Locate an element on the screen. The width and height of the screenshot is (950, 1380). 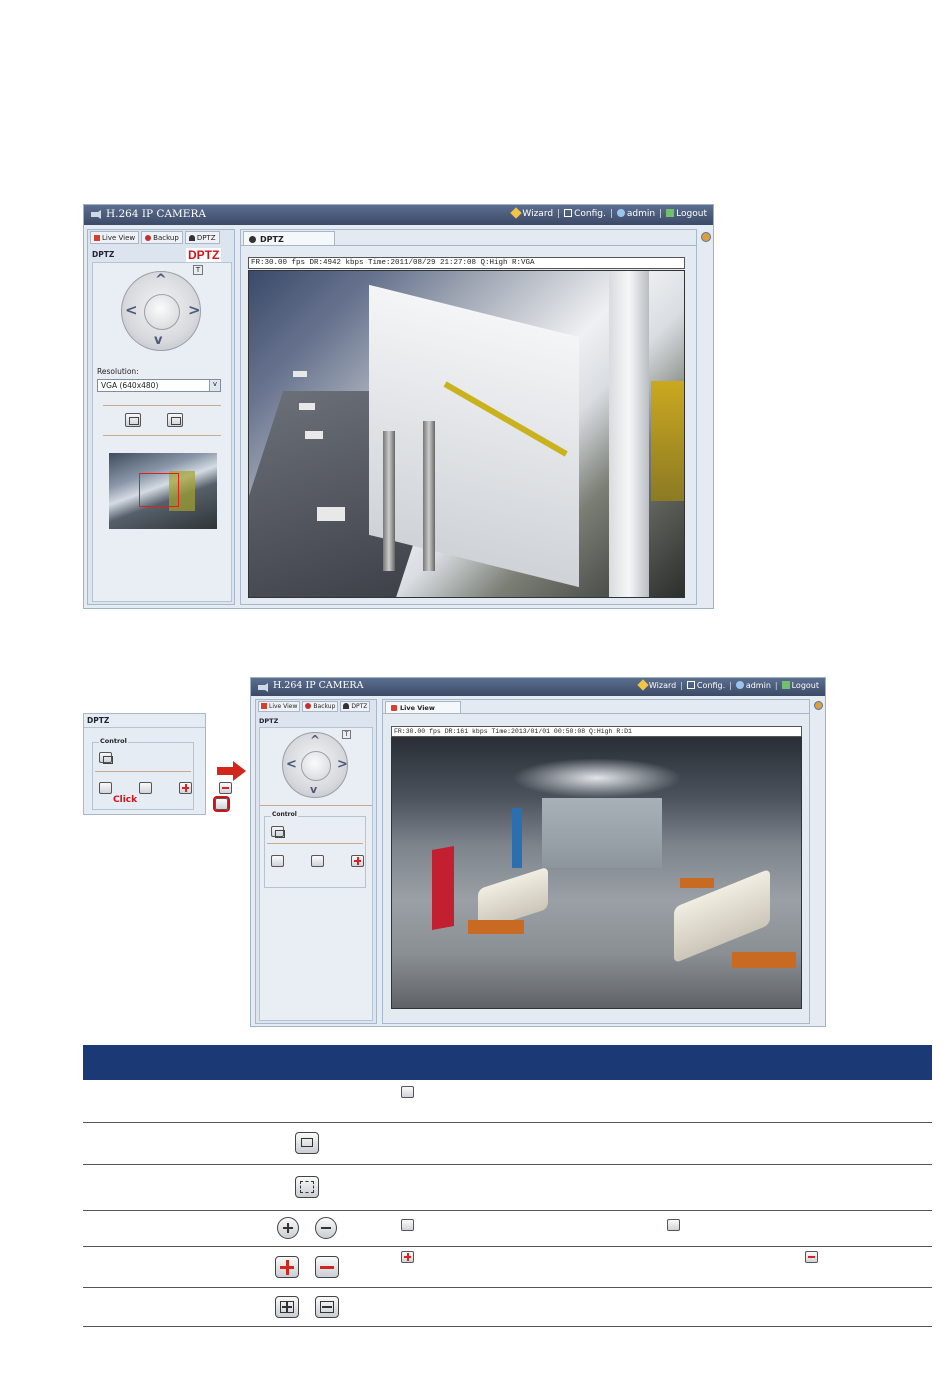
inset-dptz-panel: DPTZ Control Click is located at coordinates (158, 764).